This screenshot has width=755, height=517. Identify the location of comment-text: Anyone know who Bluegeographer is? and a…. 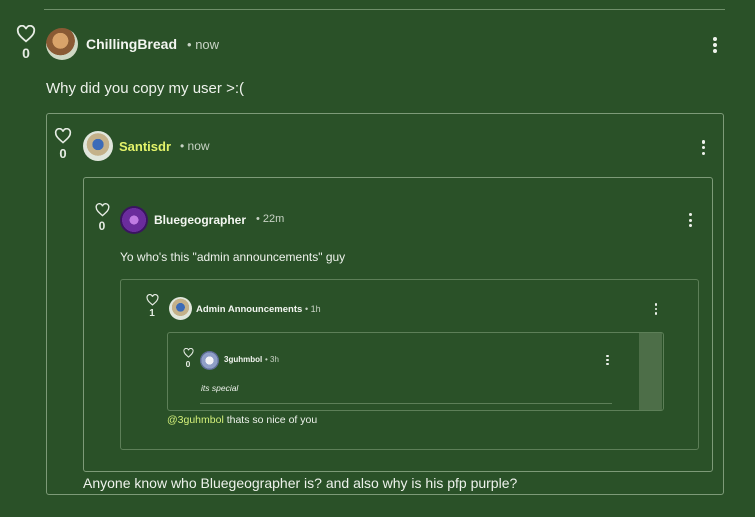
(300, 483).